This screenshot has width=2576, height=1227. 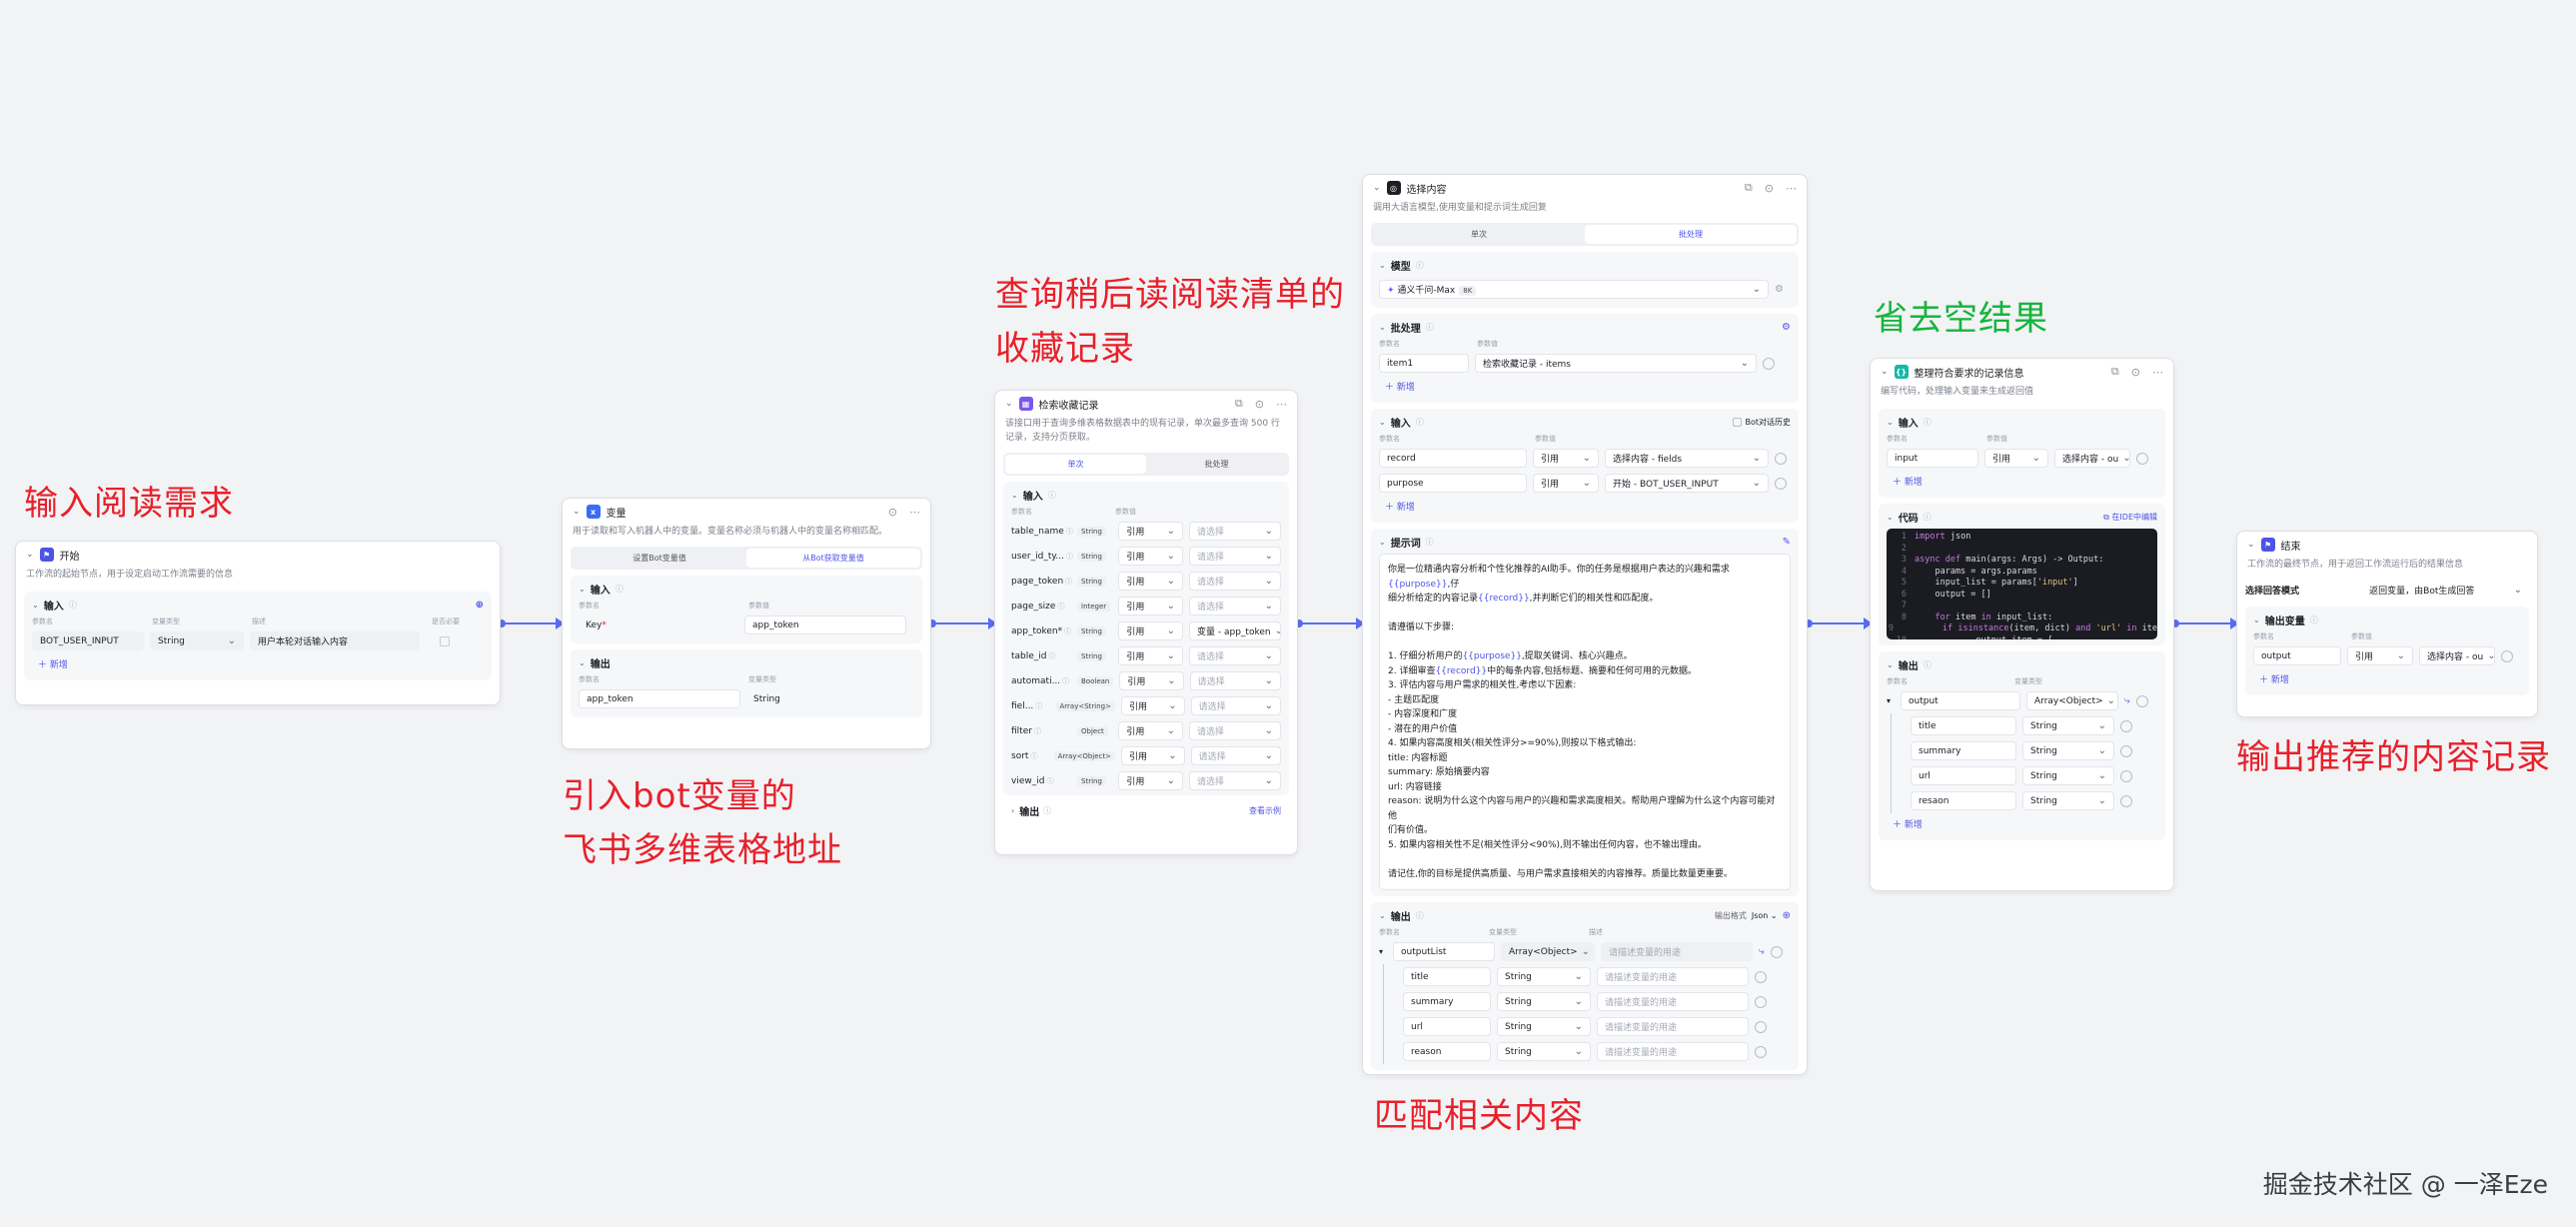 I want to click on input-value-select: 选择内容 - ou, so click(x=2092, y=458).